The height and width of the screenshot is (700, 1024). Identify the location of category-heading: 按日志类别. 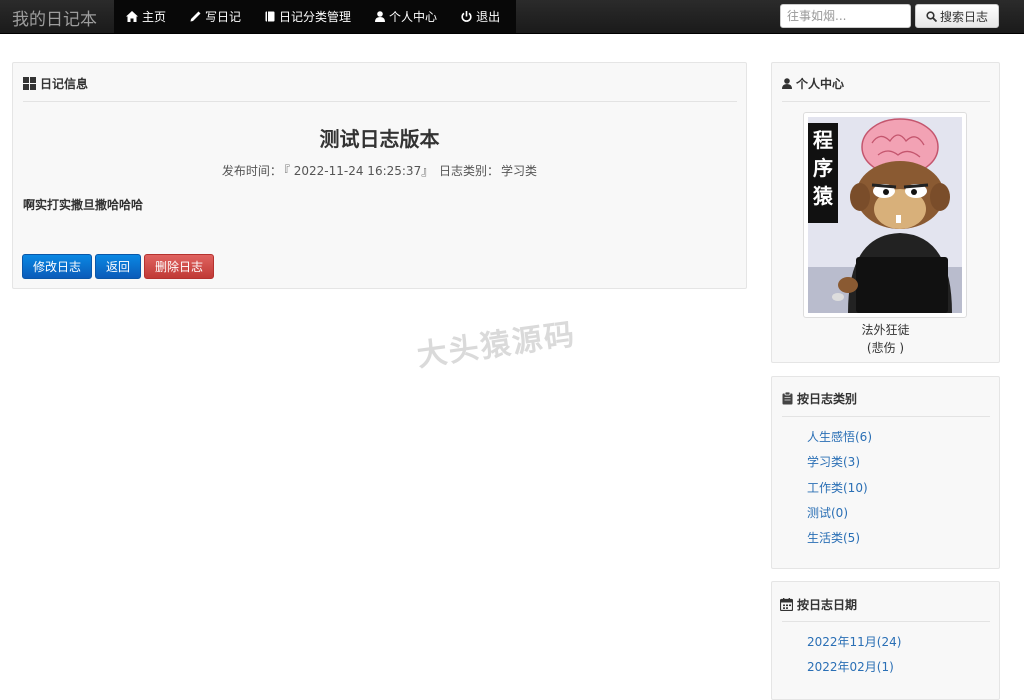
(819, 398).